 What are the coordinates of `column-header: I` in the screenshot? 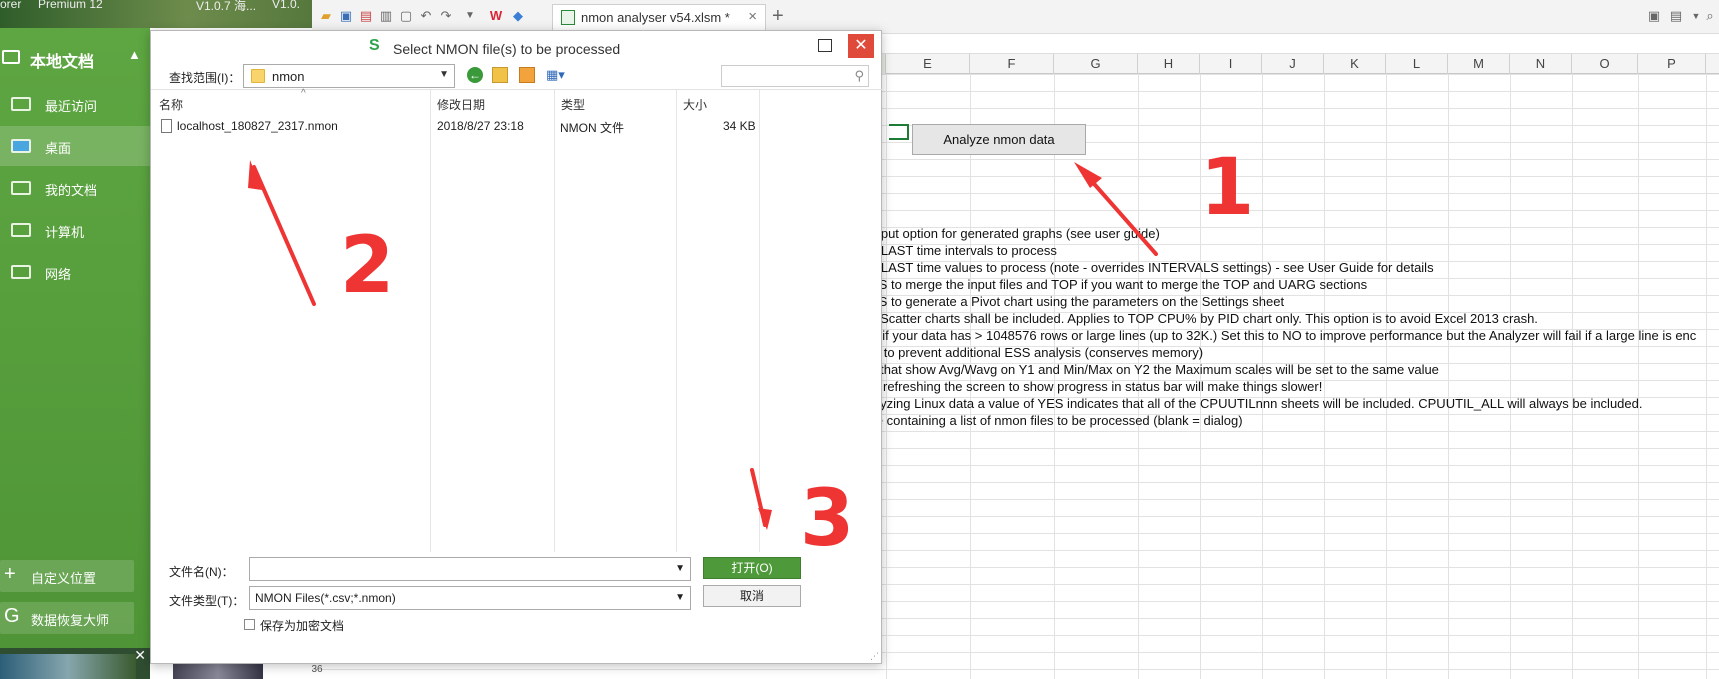 It's located at (1231, 64).